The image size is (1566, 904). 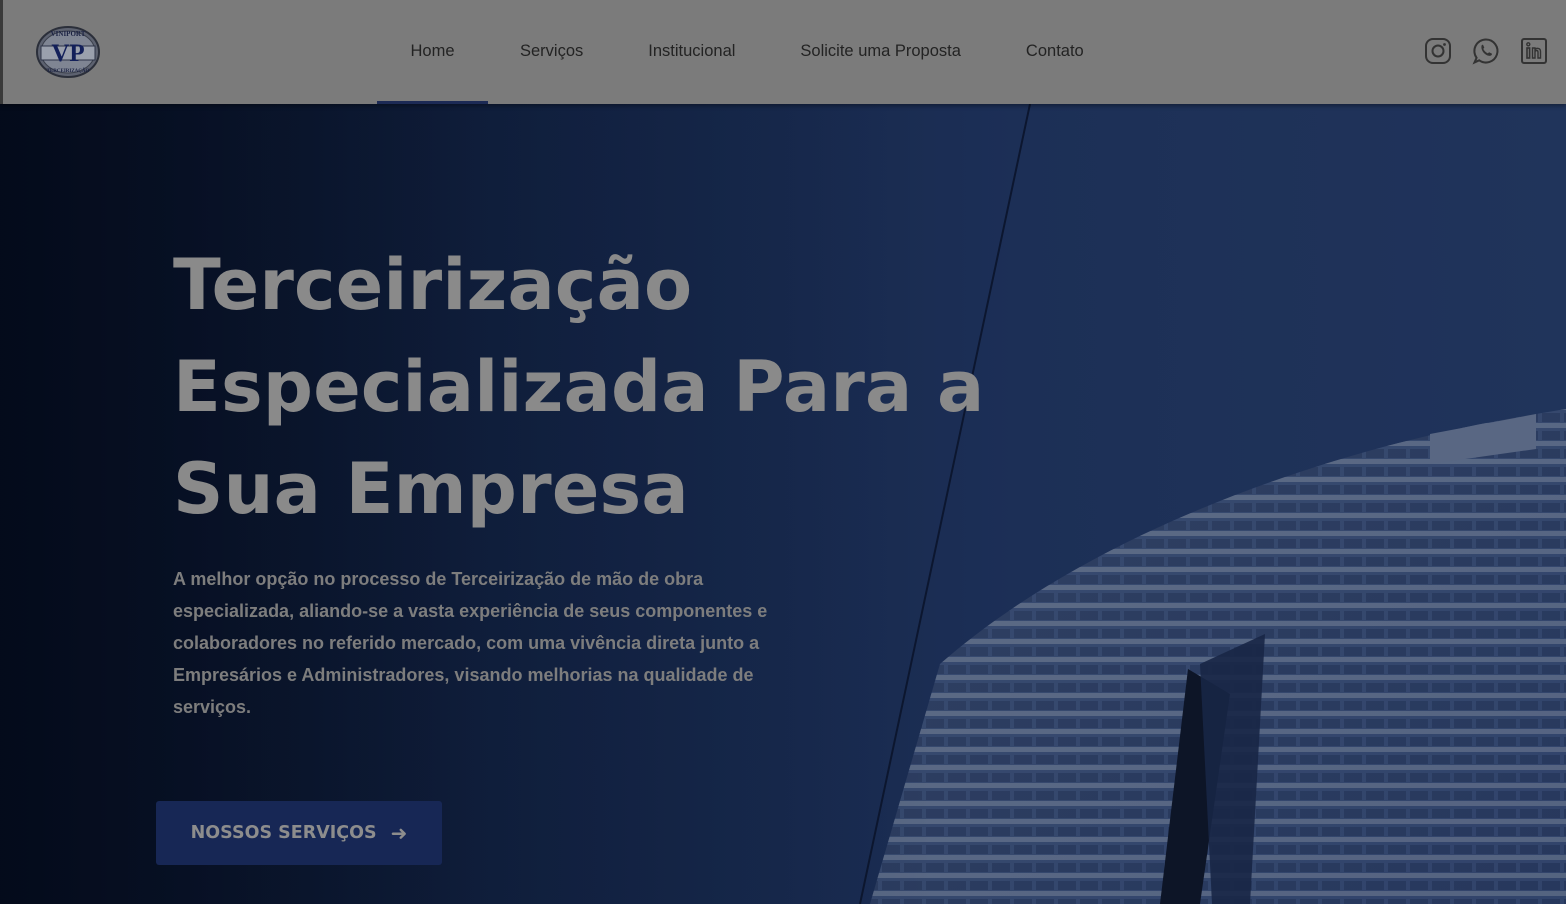 I want to click on nav-home-label: Home, so click(x=432, y=51).